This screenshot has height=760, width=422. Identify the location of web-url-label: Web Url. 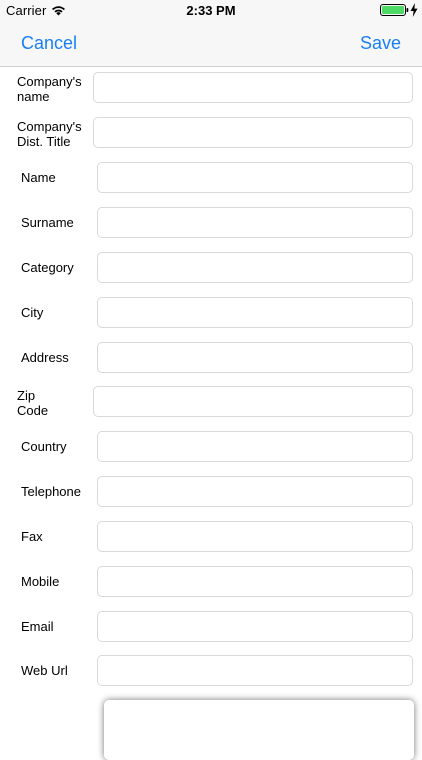
(44, 670).